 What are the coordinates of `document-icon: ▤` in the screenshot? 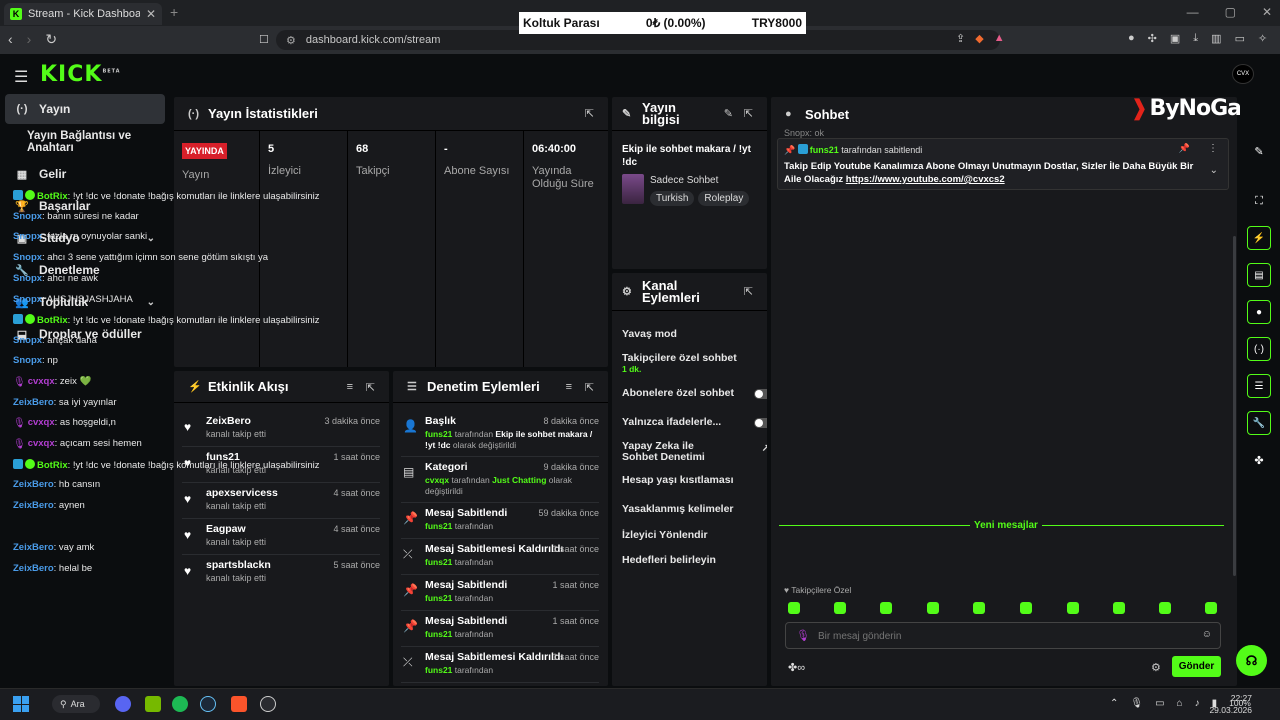 It's located at (1259, 275).